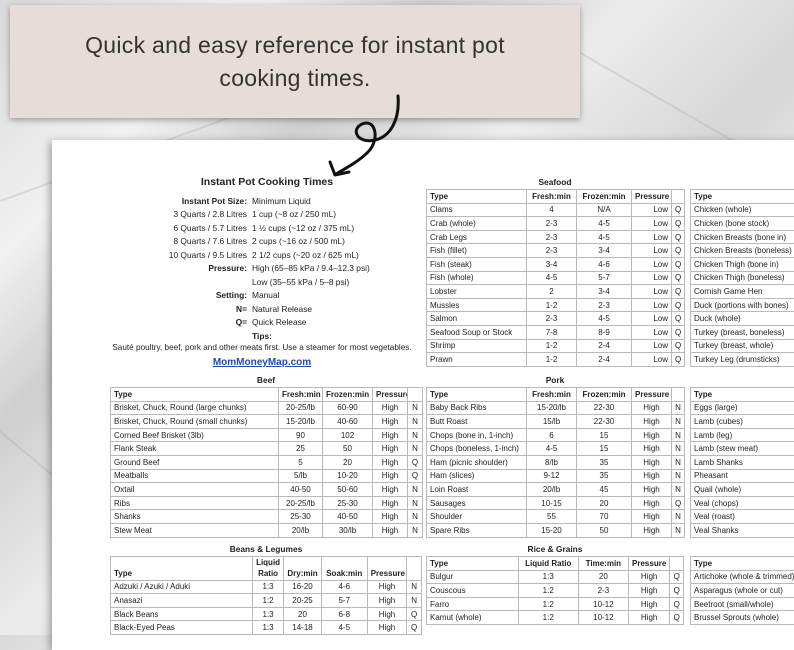 Image resolution: width=794 pixels, height=650 pixels. Describe the element at coordinates (195, 476) in the screenshot. I see `table-cell: Meatballs` at that location.